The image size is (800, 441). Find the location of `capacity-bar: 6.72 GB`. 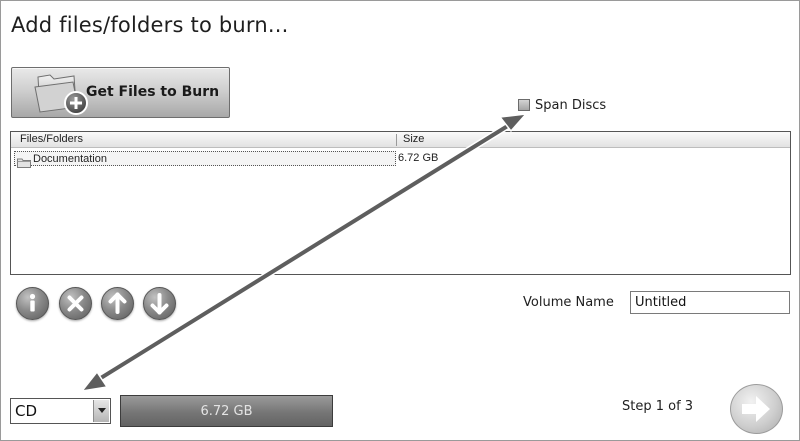

capacity-bar: 6.72 GB is located at coordinates (226, 411).